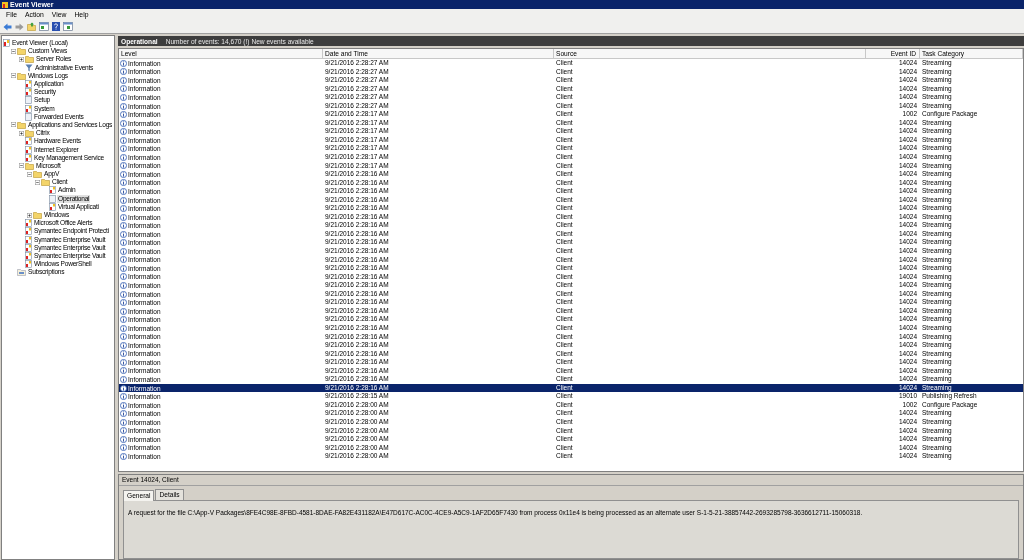 This screenshot has width=1024, height=560. Describe the element at coordinates (31, 26) in the screenshot. I see `folder-up-icon` at that location.